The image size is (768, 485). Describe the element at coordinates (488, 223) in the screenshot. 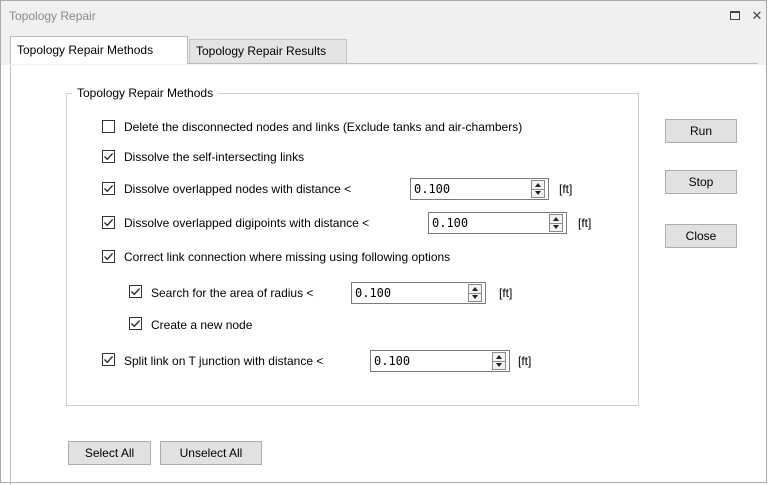

I see `overlapped-digipoints-distance-input` at that location.